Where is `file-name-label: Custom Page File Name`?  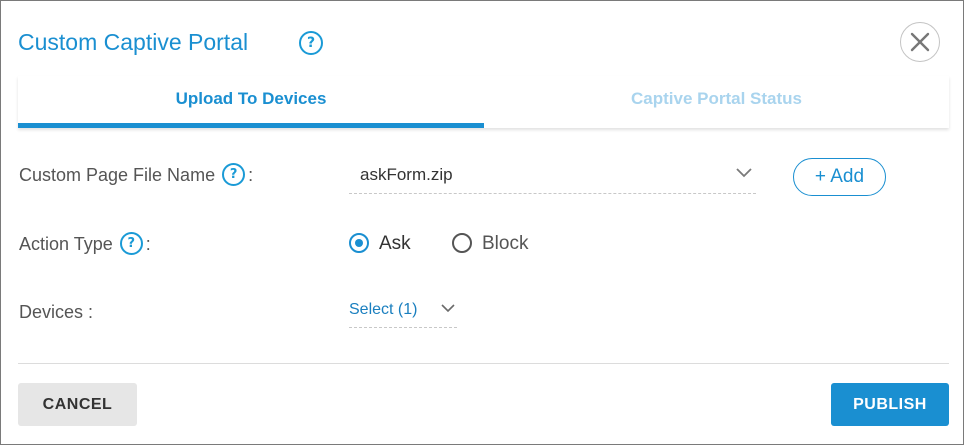 file-name-label: Custom Page File Name is located at coordinates (117, 175).